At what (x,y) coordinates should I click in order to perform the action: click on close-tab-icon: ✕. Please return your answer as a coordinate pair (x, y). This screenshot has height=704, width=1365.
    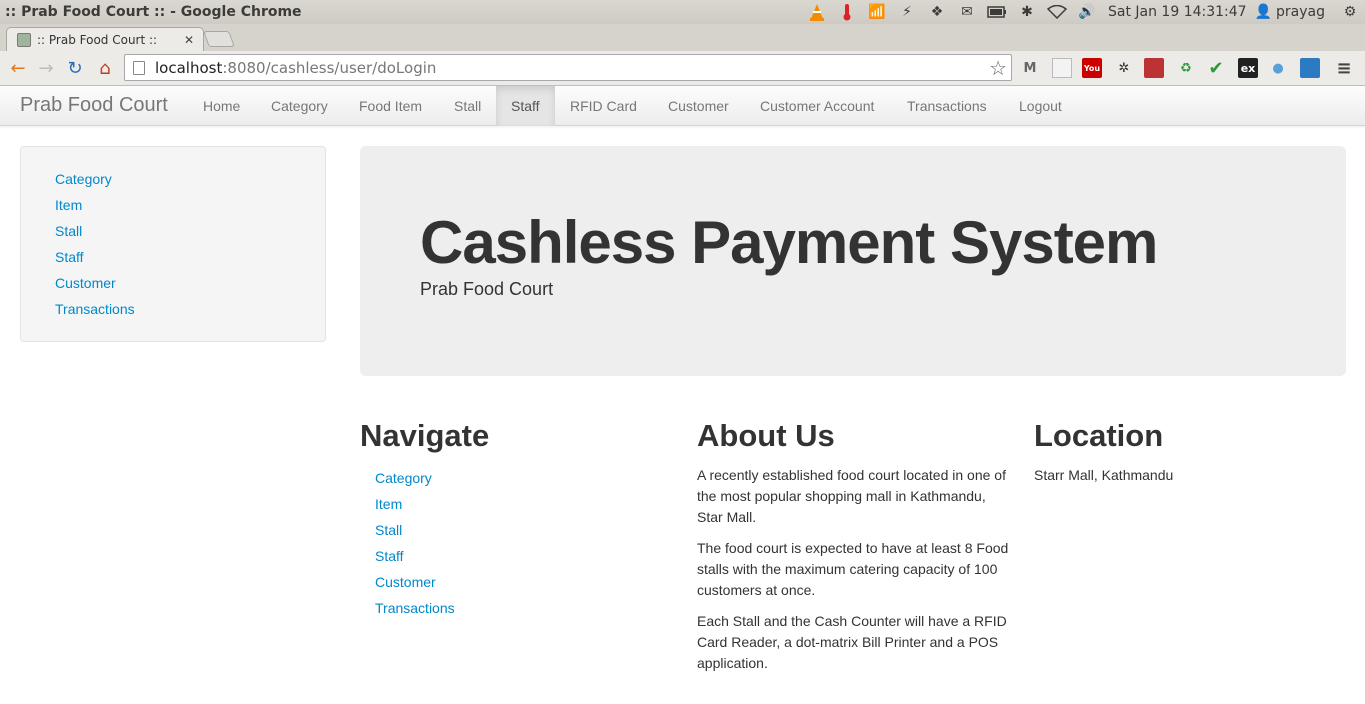
    Looking at the image, I should click on (189, 40).